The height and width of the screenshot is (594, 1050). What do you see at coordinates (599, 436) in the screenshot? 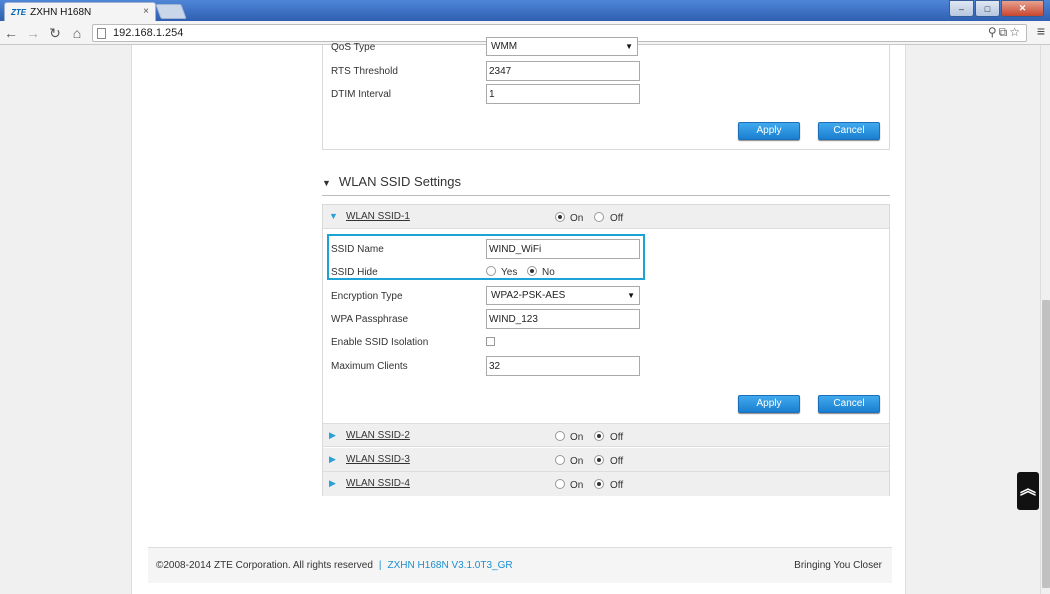
I see `ssid-2-off-radio` at bounding box center [599, 436].